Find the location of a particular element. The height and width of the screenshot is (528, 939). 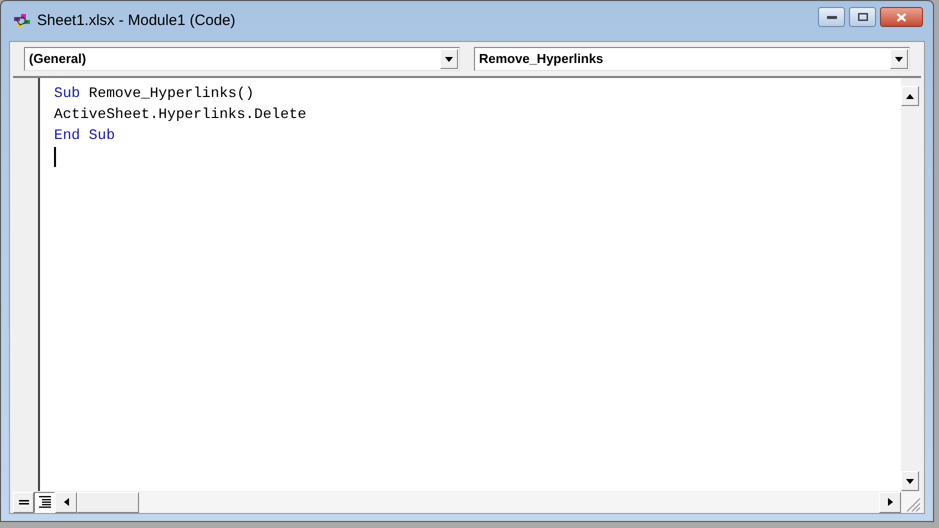

view-toggle-button is located at coordinates (44, 502).